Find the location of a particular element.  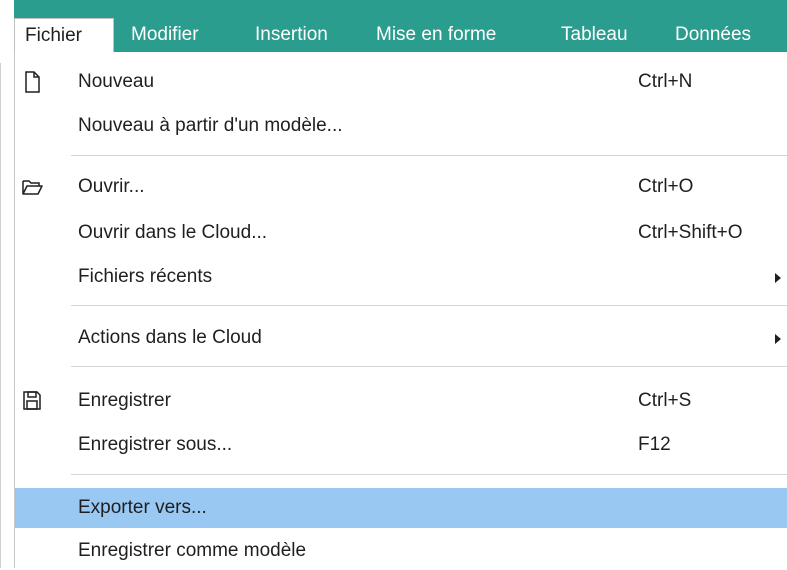

window-edge is located at coordinates (0, 284).